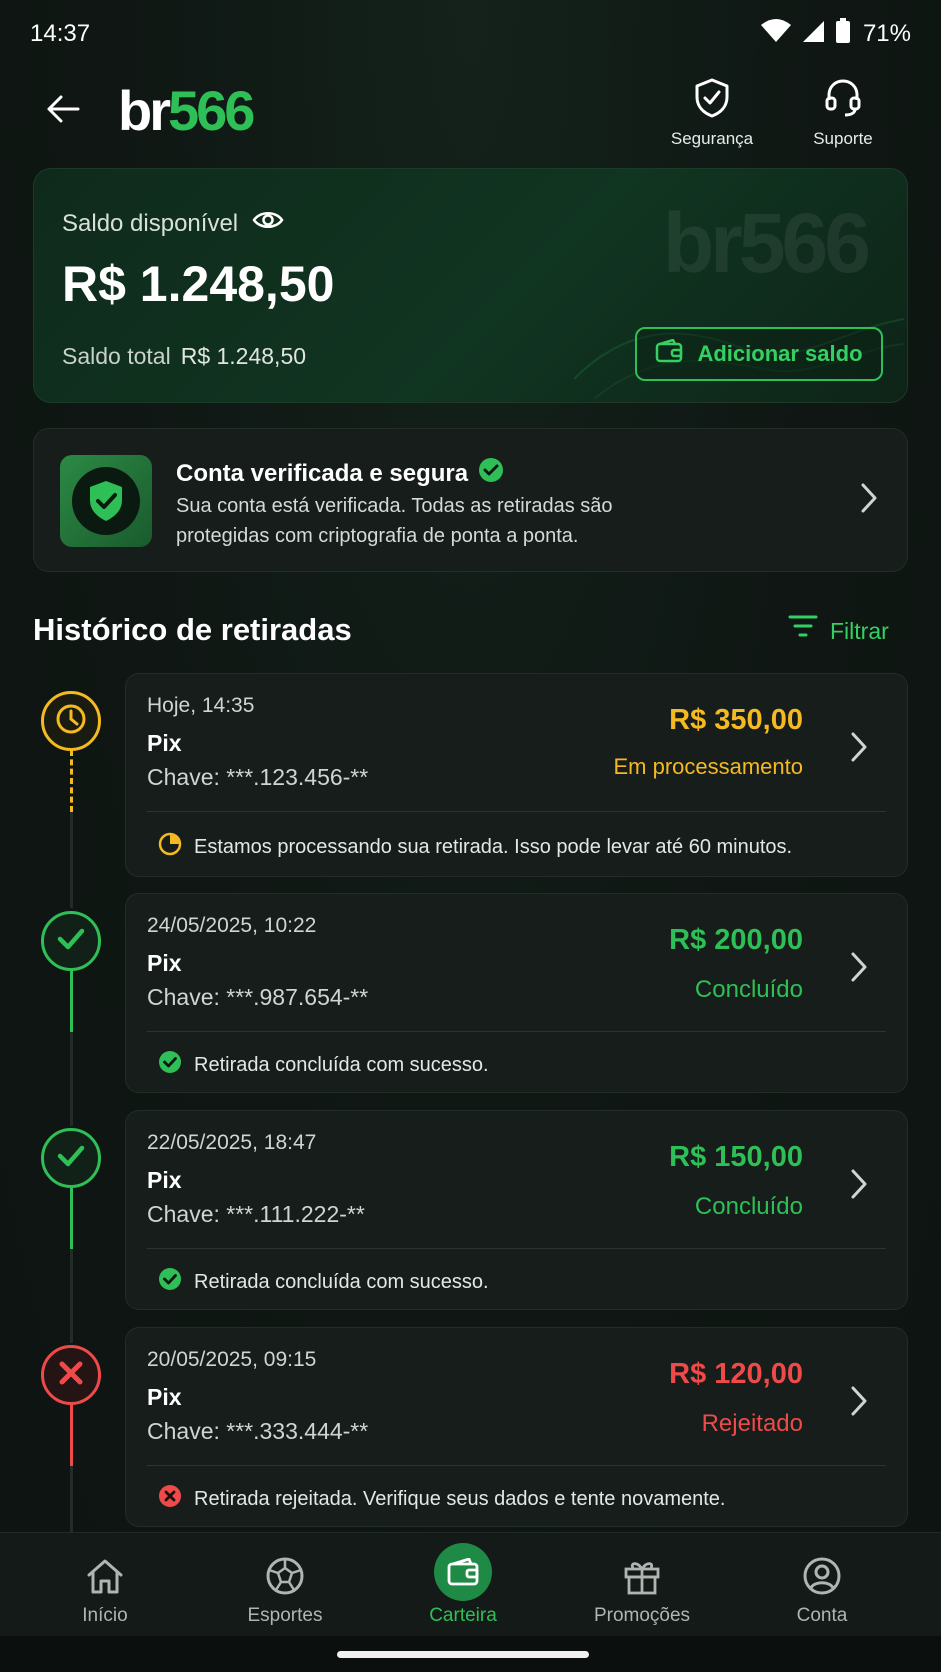  Describe the element at coordinates (170, 847) in the screenshot. I see `clock-pie-icon` at that location.